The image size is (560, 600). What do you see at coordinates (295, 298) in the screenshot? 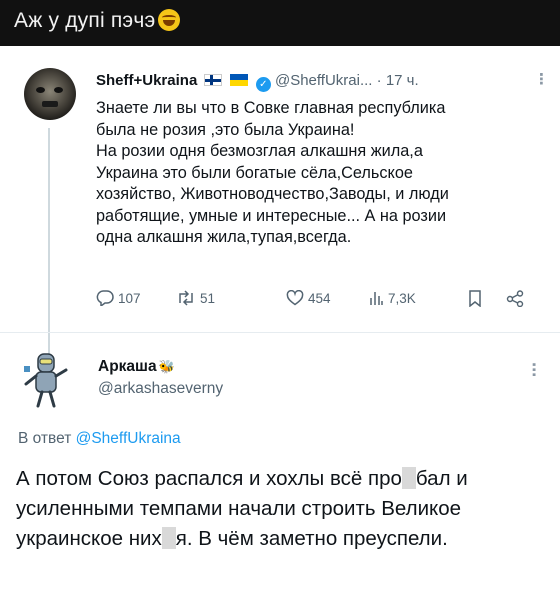
I see `like-icon` at bounding box center [295, 298].